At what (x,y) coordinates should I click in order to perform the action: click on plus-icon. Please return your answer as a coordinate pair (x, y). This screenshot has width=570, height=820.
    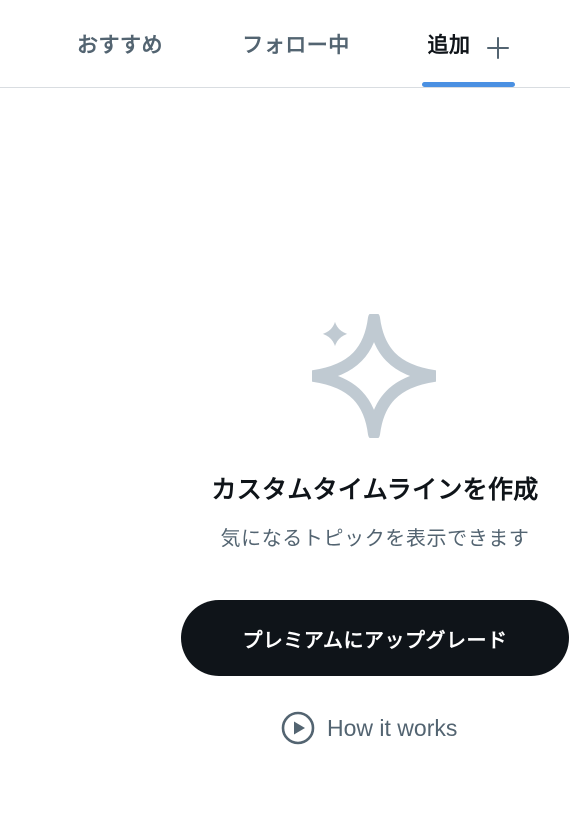
    Looking at the image, I should click on (498, 48).